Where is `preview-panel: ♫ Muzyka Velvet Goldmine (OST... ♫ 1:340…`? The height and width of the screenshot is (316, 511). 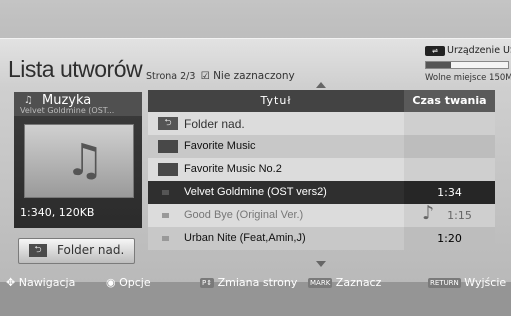 preview-panel: ♫ Muzyka Velvet Goldmine (OST... ♫ 1:340… is located at coordinates (78, 160).